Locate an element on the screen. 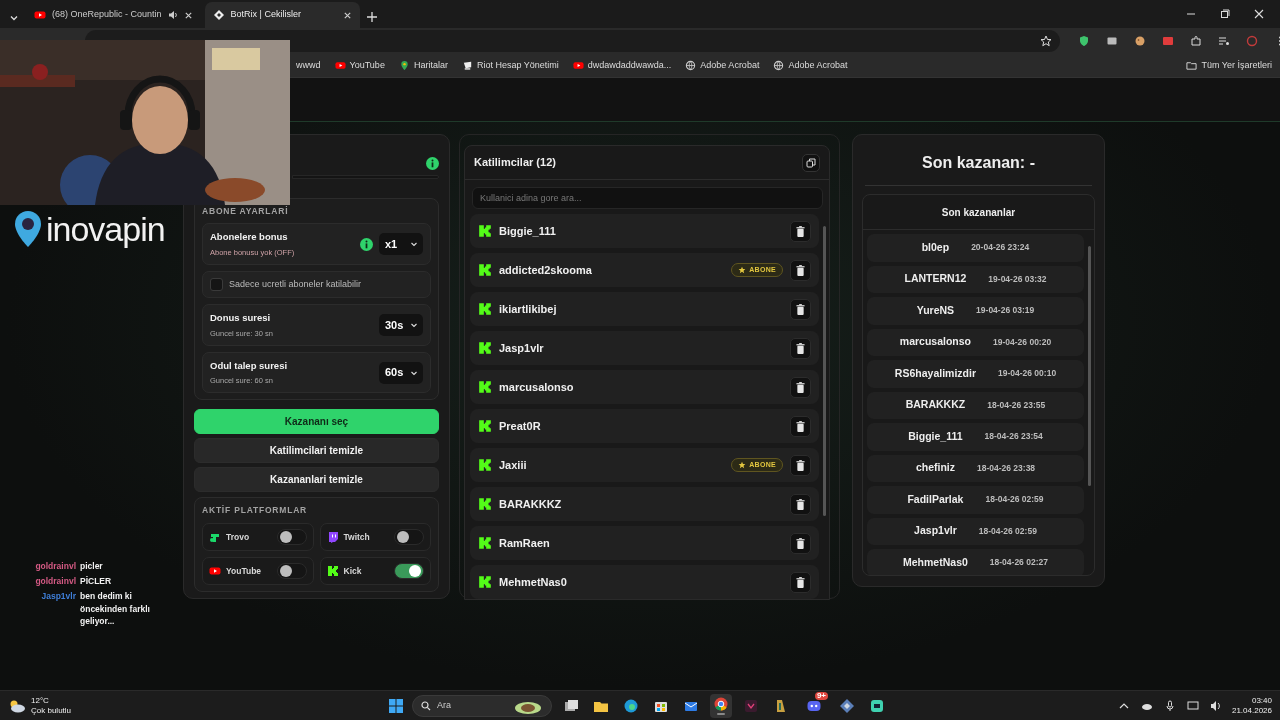  winner-name: marcusalonso is located at coordinates (935, 342).